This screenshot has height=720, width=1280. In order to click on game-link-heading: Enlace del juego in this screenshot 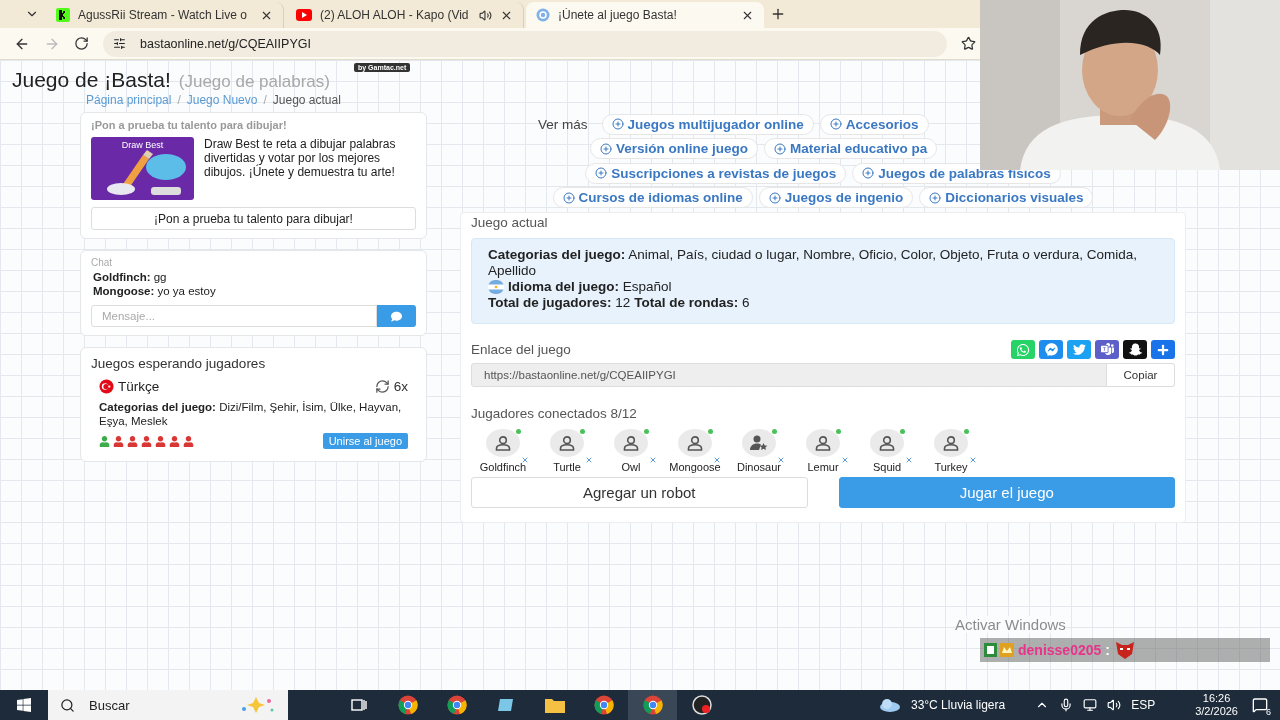, I will do `click(521, 349)`.